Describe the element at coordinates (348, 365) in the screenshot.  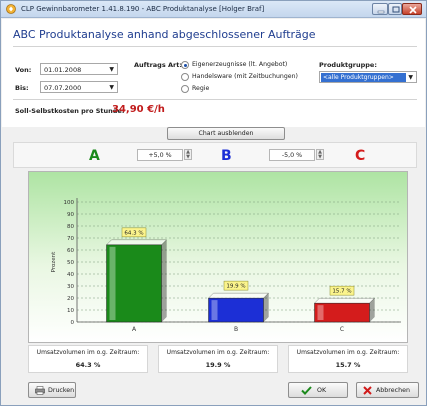
I see `volume-value: 15.7 %` at that location.